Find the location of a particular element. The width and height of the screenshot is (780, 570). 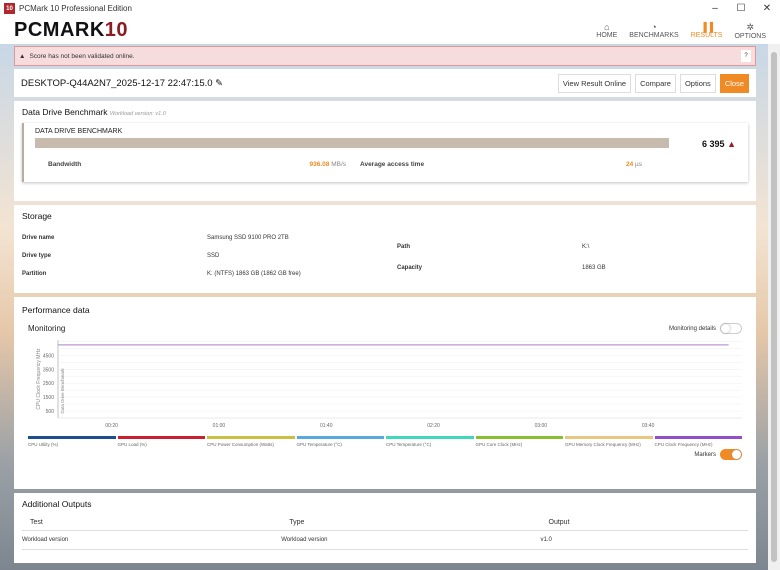

legend-item: CPU Clock Frequency (MHz) is located at coordinates (698, 441).